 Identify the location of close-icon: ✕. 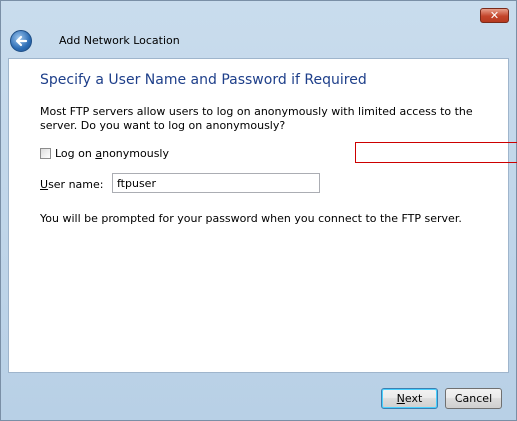
(494, 15).